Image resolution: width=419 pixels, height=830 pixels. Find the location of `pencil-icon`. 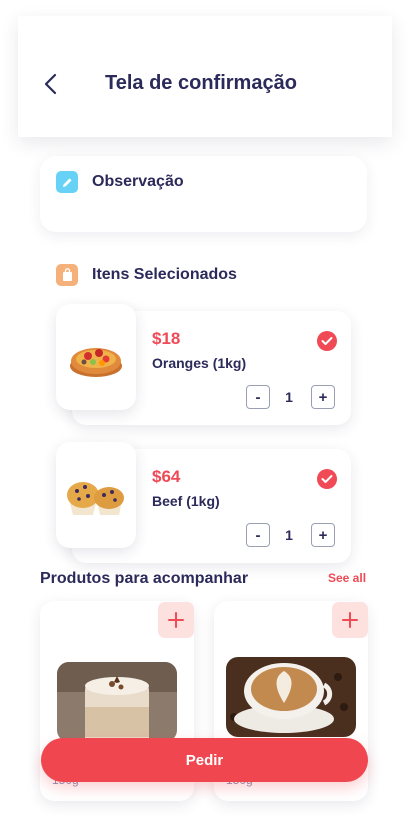

pencil-icon is located at coordinates (67, 182).